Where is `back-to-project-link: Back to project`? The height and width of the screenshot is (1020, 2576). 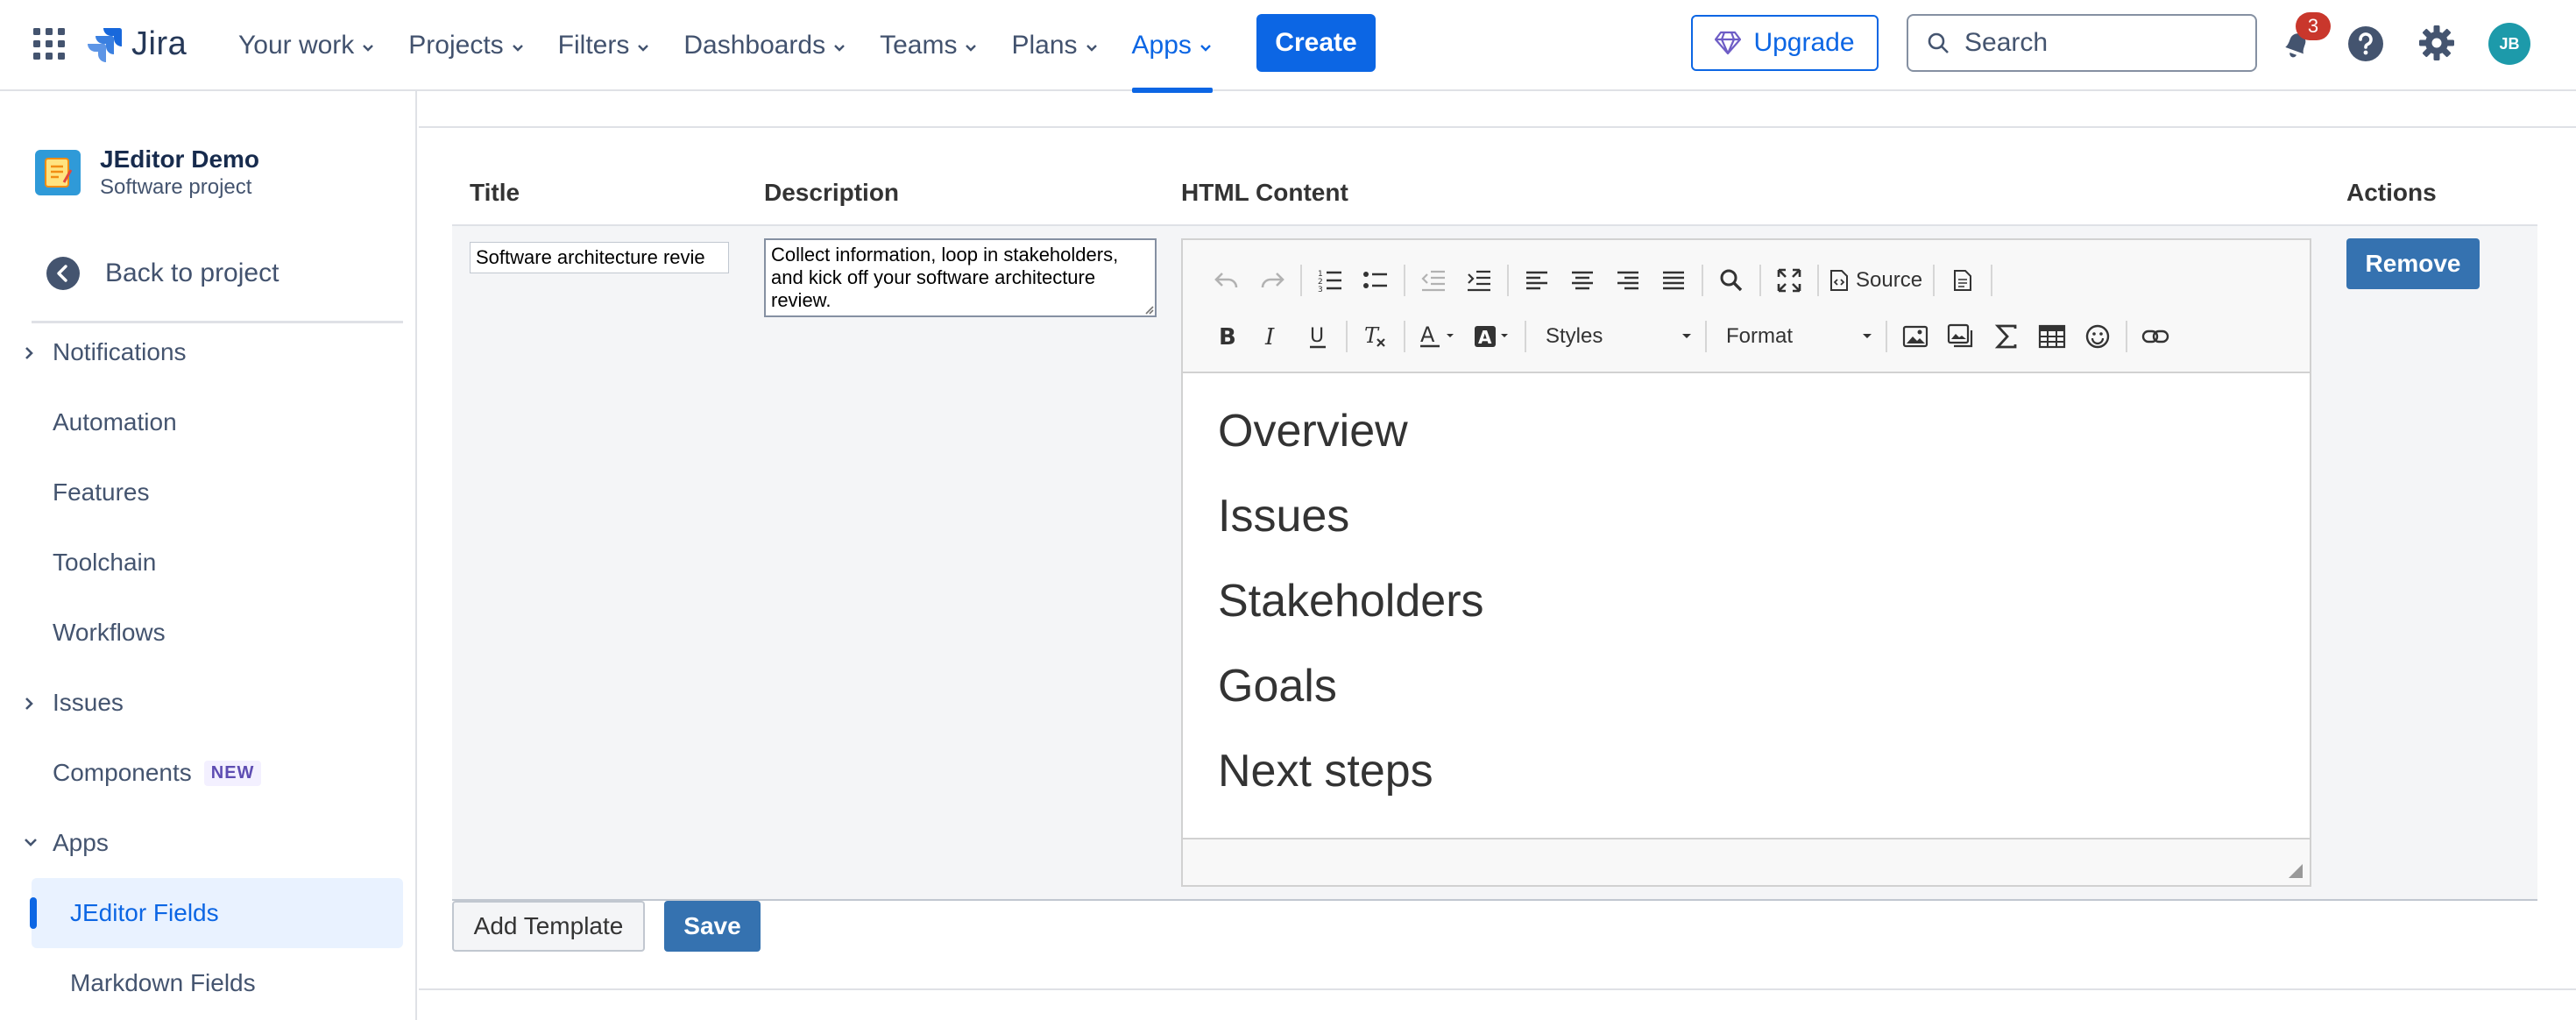 back-to-project-link: Back to project is located at coordinates (162, 273).